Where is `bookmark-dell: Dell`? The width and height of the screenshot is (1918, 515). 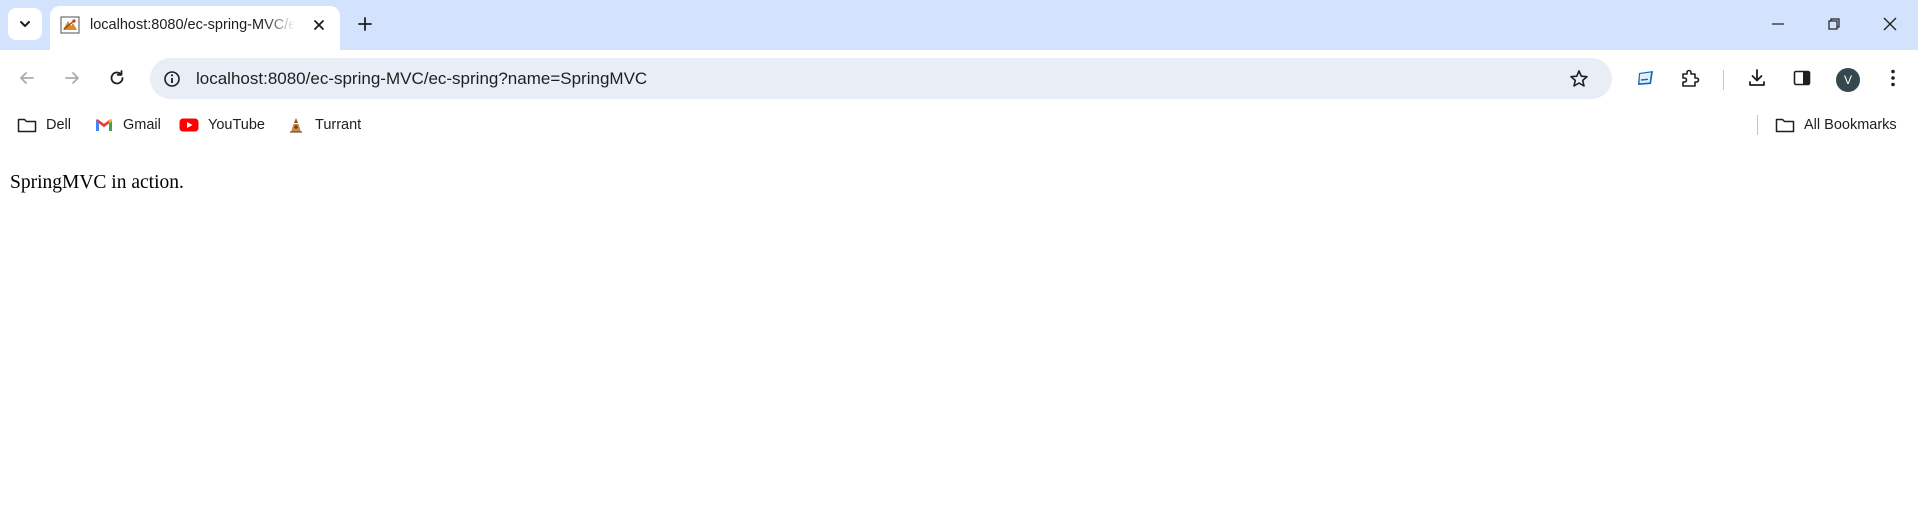 bookmark-dell: Dell is located at coordinates (43, 125).